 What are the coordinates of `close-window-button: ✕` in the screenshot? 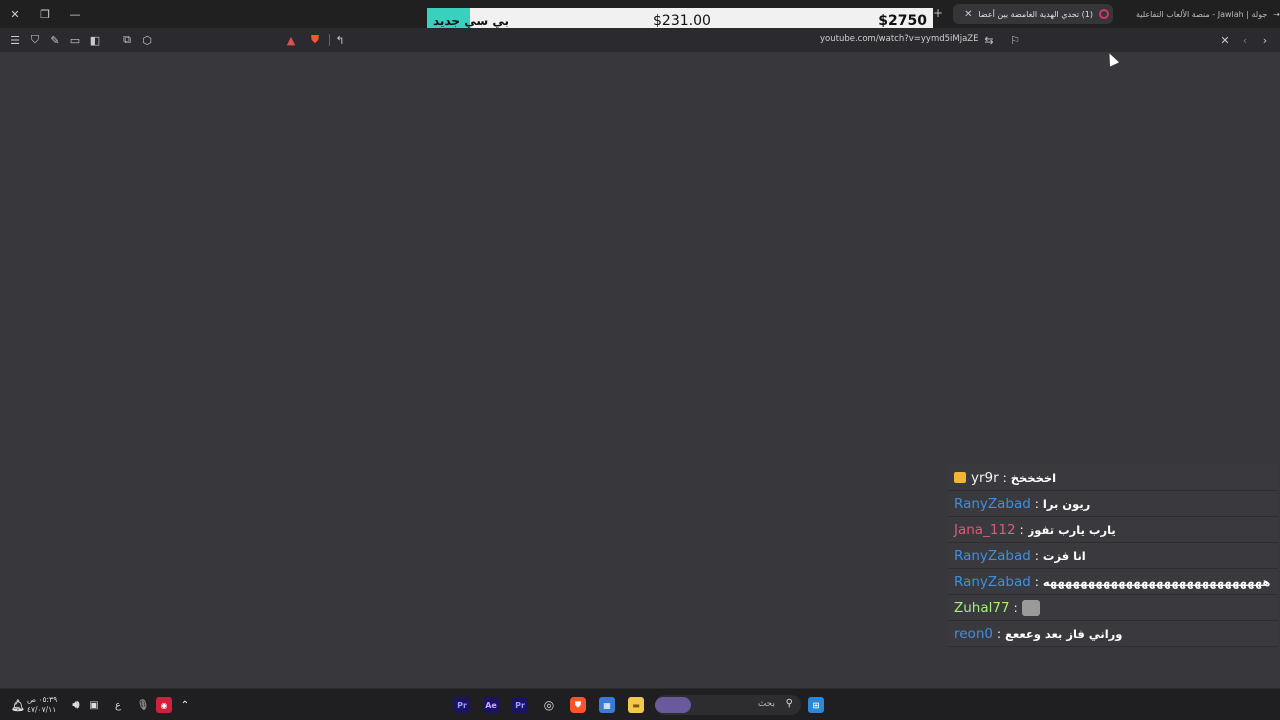 It's located at (15, 14).